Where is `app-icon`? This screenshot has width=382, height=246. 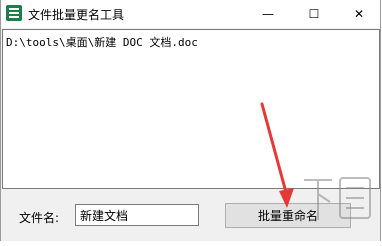
app-icon is located at coordinates (14, 13).